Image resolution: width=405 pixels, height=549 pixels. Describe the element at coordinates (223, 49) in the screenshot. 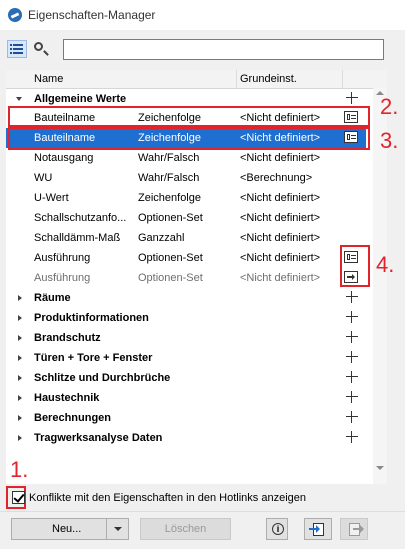

I see `search-input` at that location.